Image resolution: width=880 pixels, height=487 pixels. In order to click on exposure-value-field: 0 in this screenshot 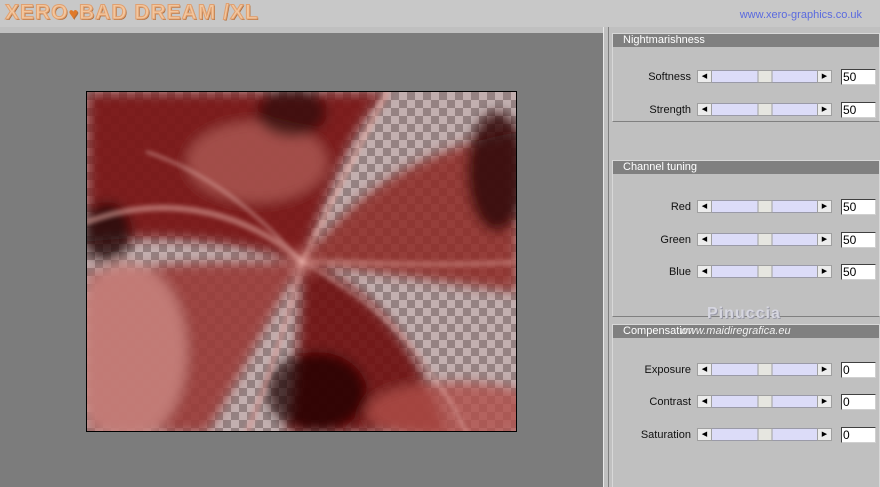, I will do `click(858, 370)`.